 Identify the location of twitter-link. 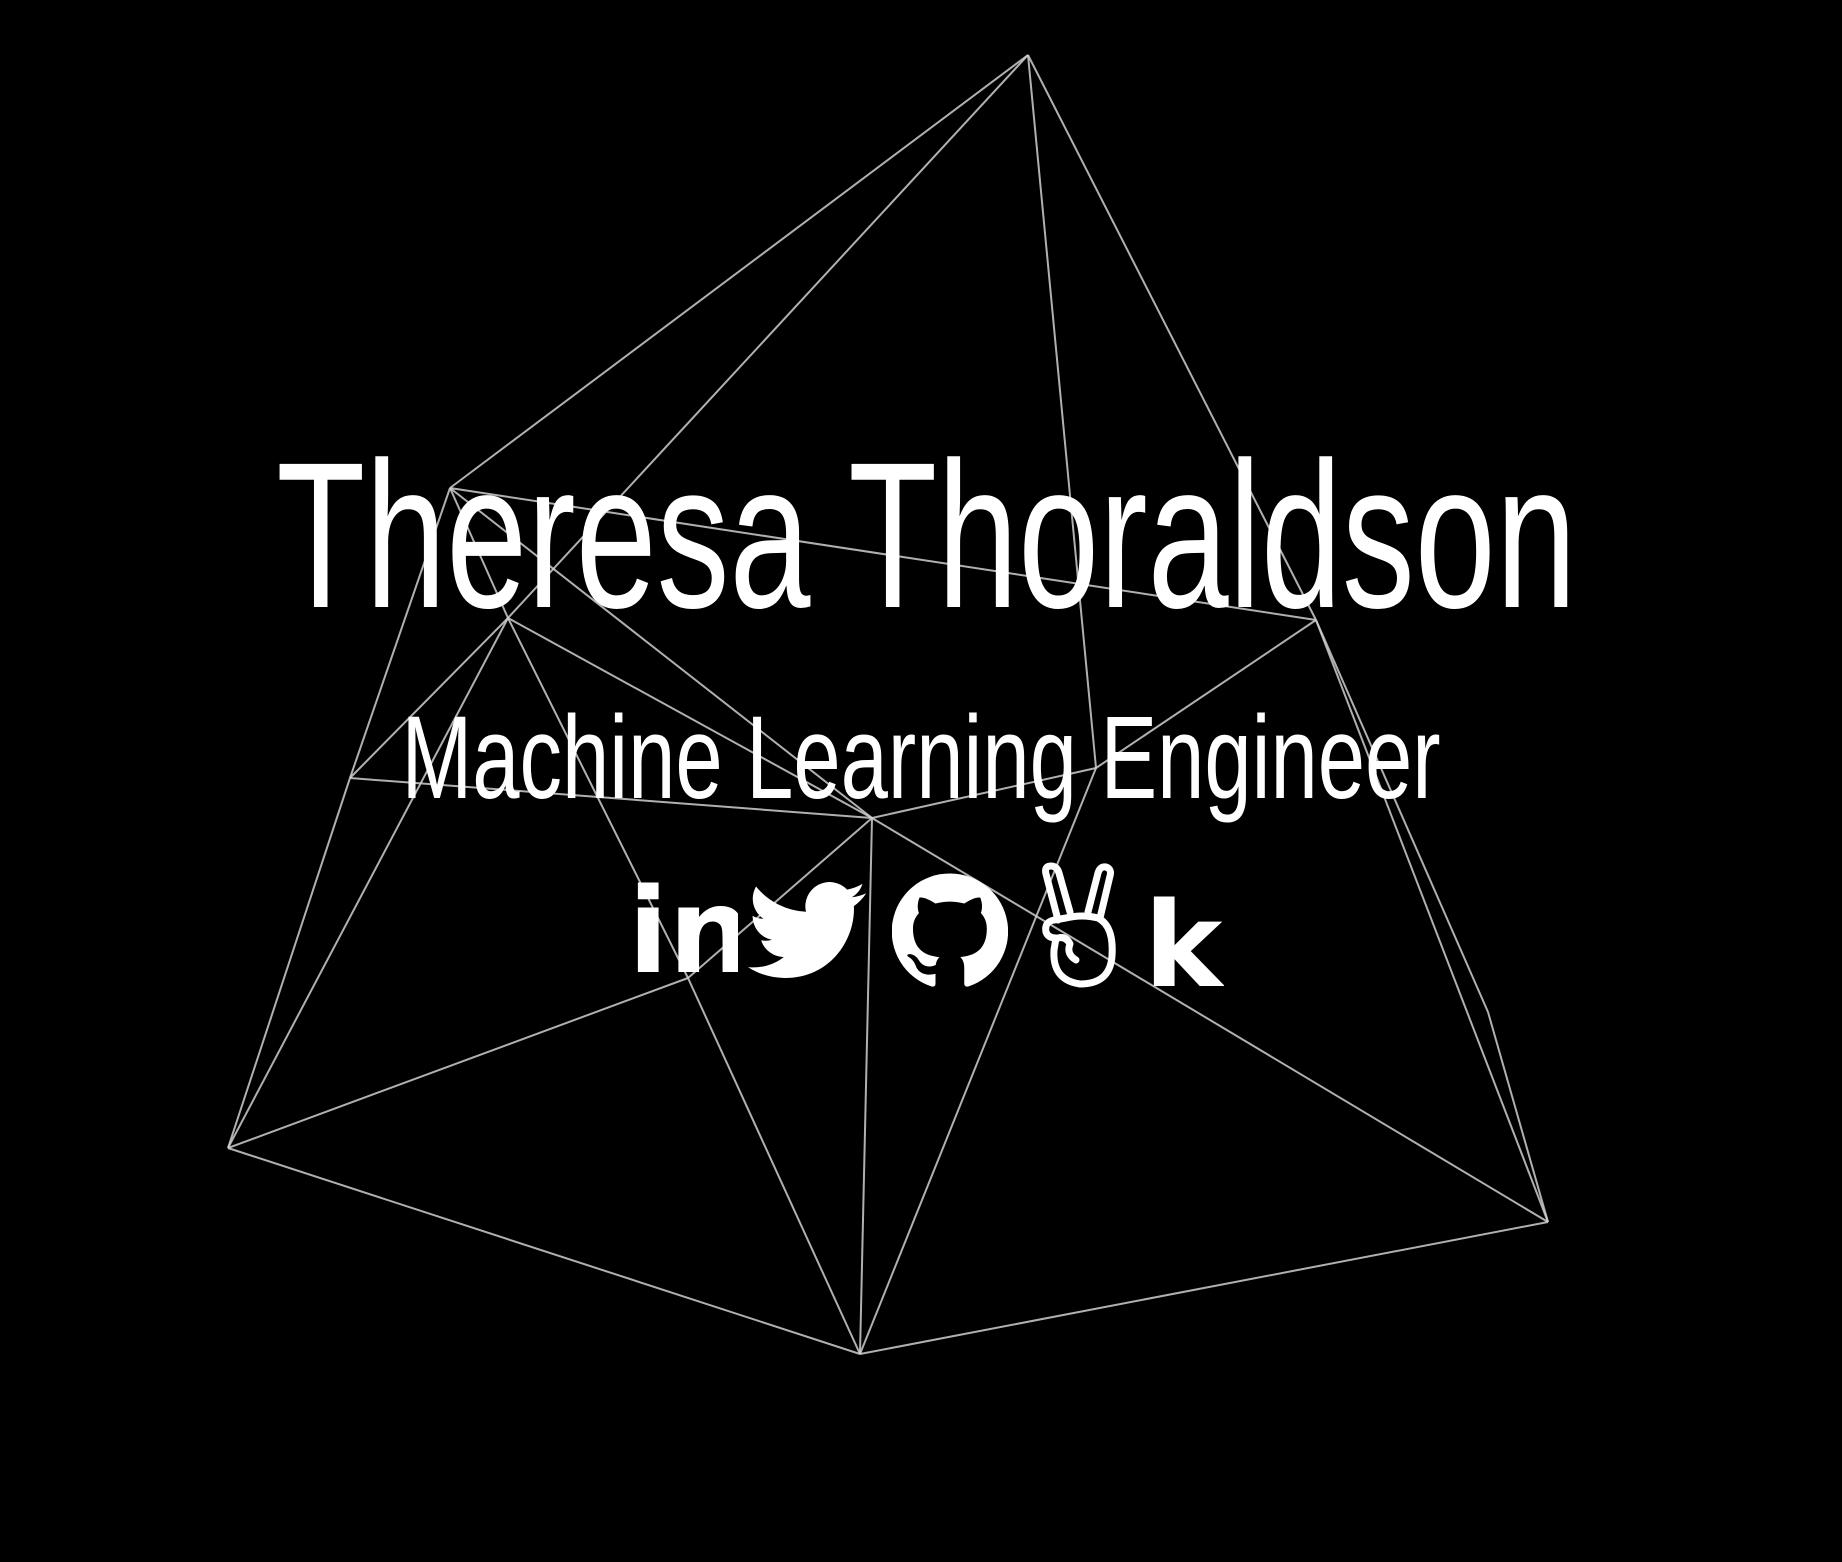
(807, 930).